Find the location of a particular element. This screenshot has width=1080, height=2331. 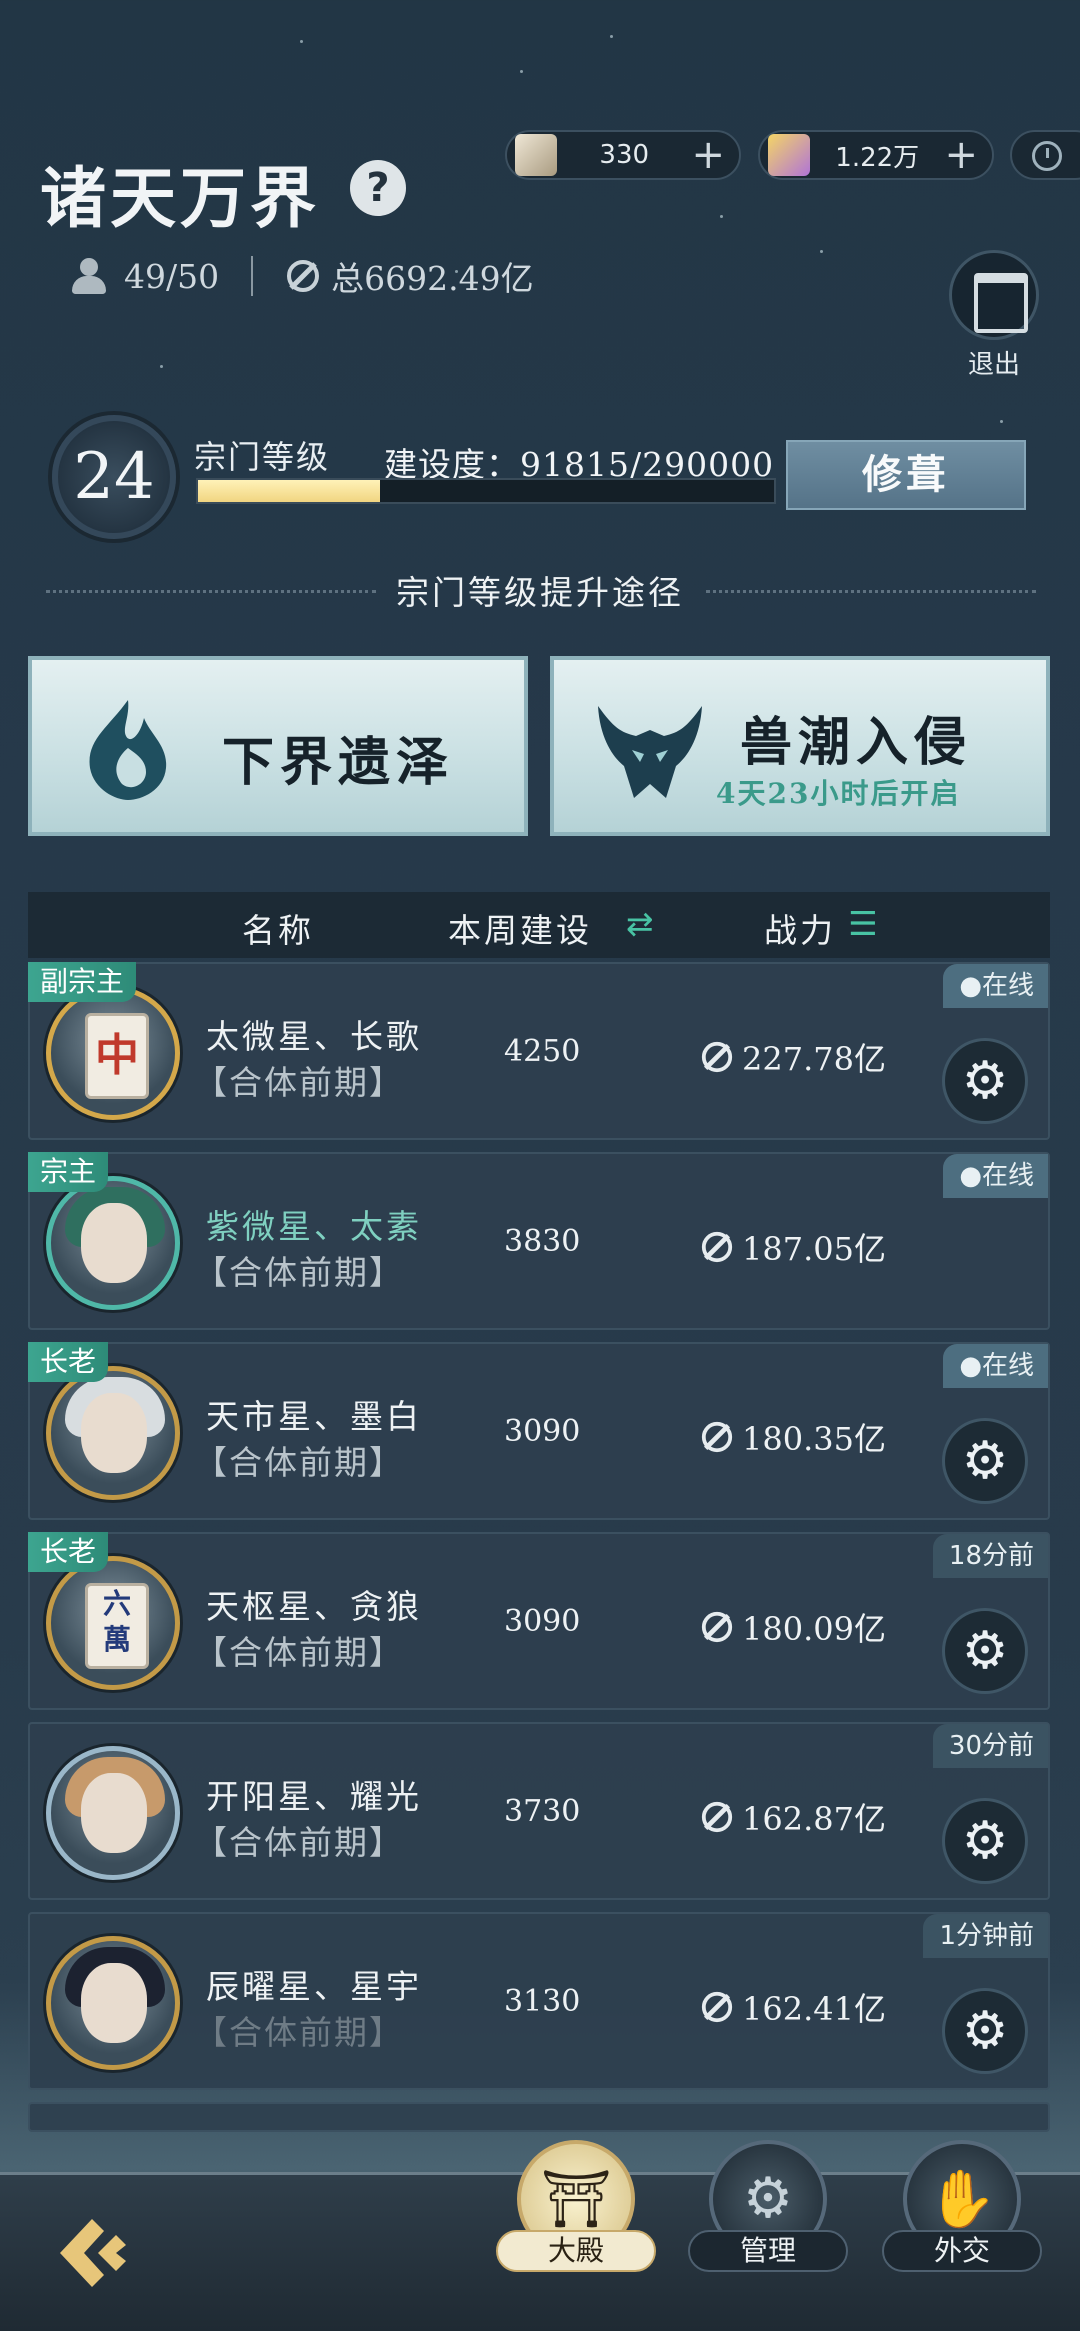

member-power-value: 162.87亿 is located at coordinates (814, 1819).